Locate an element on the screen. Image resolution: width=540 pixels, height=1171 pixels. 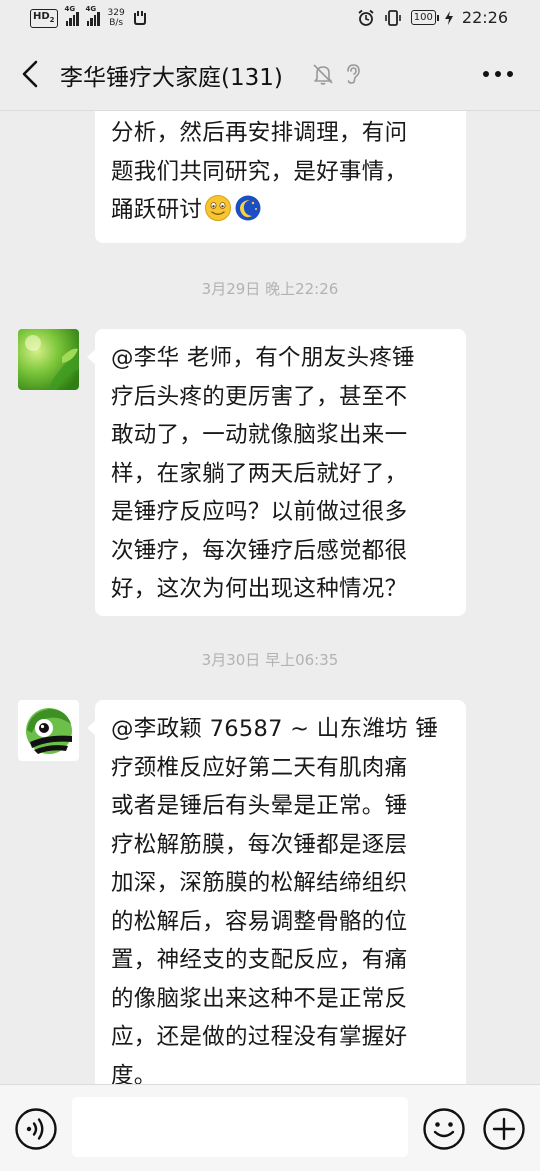
message-line: 样，在家躺了两天后就好了， is located at coordinates (259, 473).